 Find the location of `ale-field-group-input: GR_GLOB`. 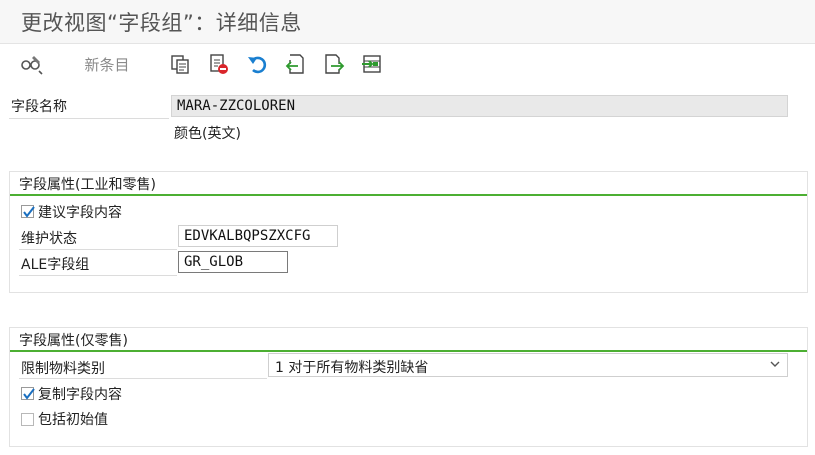

ale-field-group-input: GR_GLOB is located at coordinates (233, 262).